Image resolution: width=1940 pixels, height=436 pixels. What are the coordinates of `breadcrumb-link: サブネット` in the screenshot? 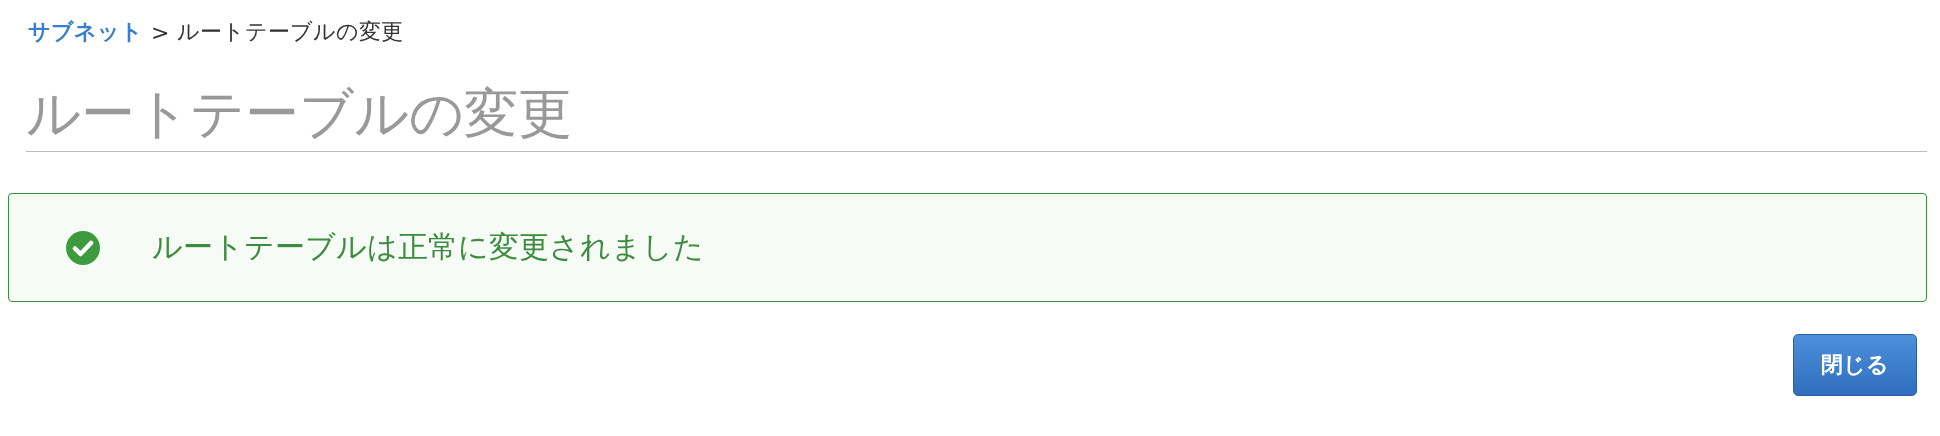 It's located at (85, 32).